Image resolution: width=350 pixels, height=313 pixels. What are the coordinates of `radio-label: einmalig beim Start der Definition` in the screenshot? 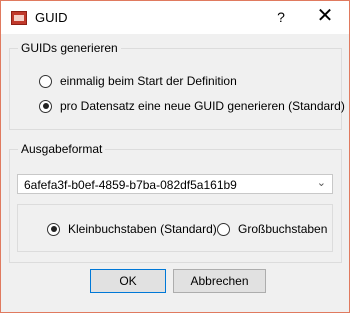 It's located at (148, 81).